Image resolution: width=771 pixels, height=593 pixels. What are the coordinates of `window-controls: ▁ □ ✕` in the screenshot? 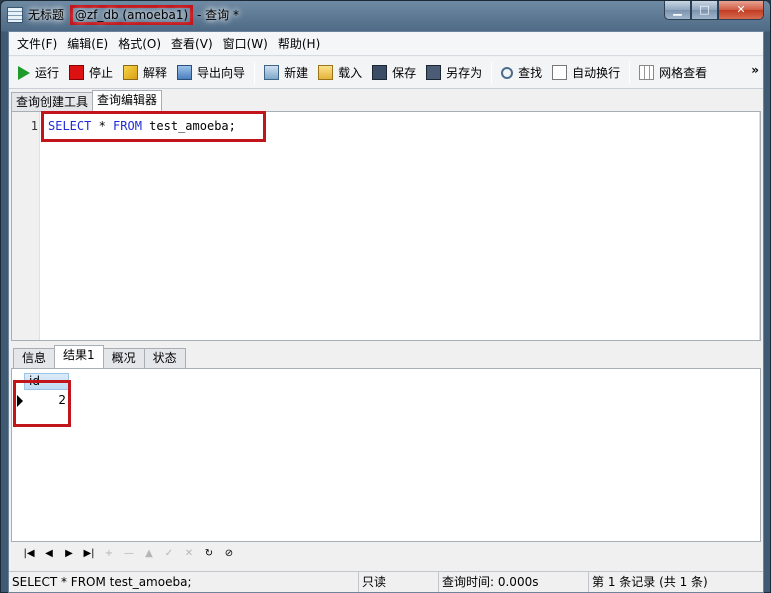 It's located at (714, 11).